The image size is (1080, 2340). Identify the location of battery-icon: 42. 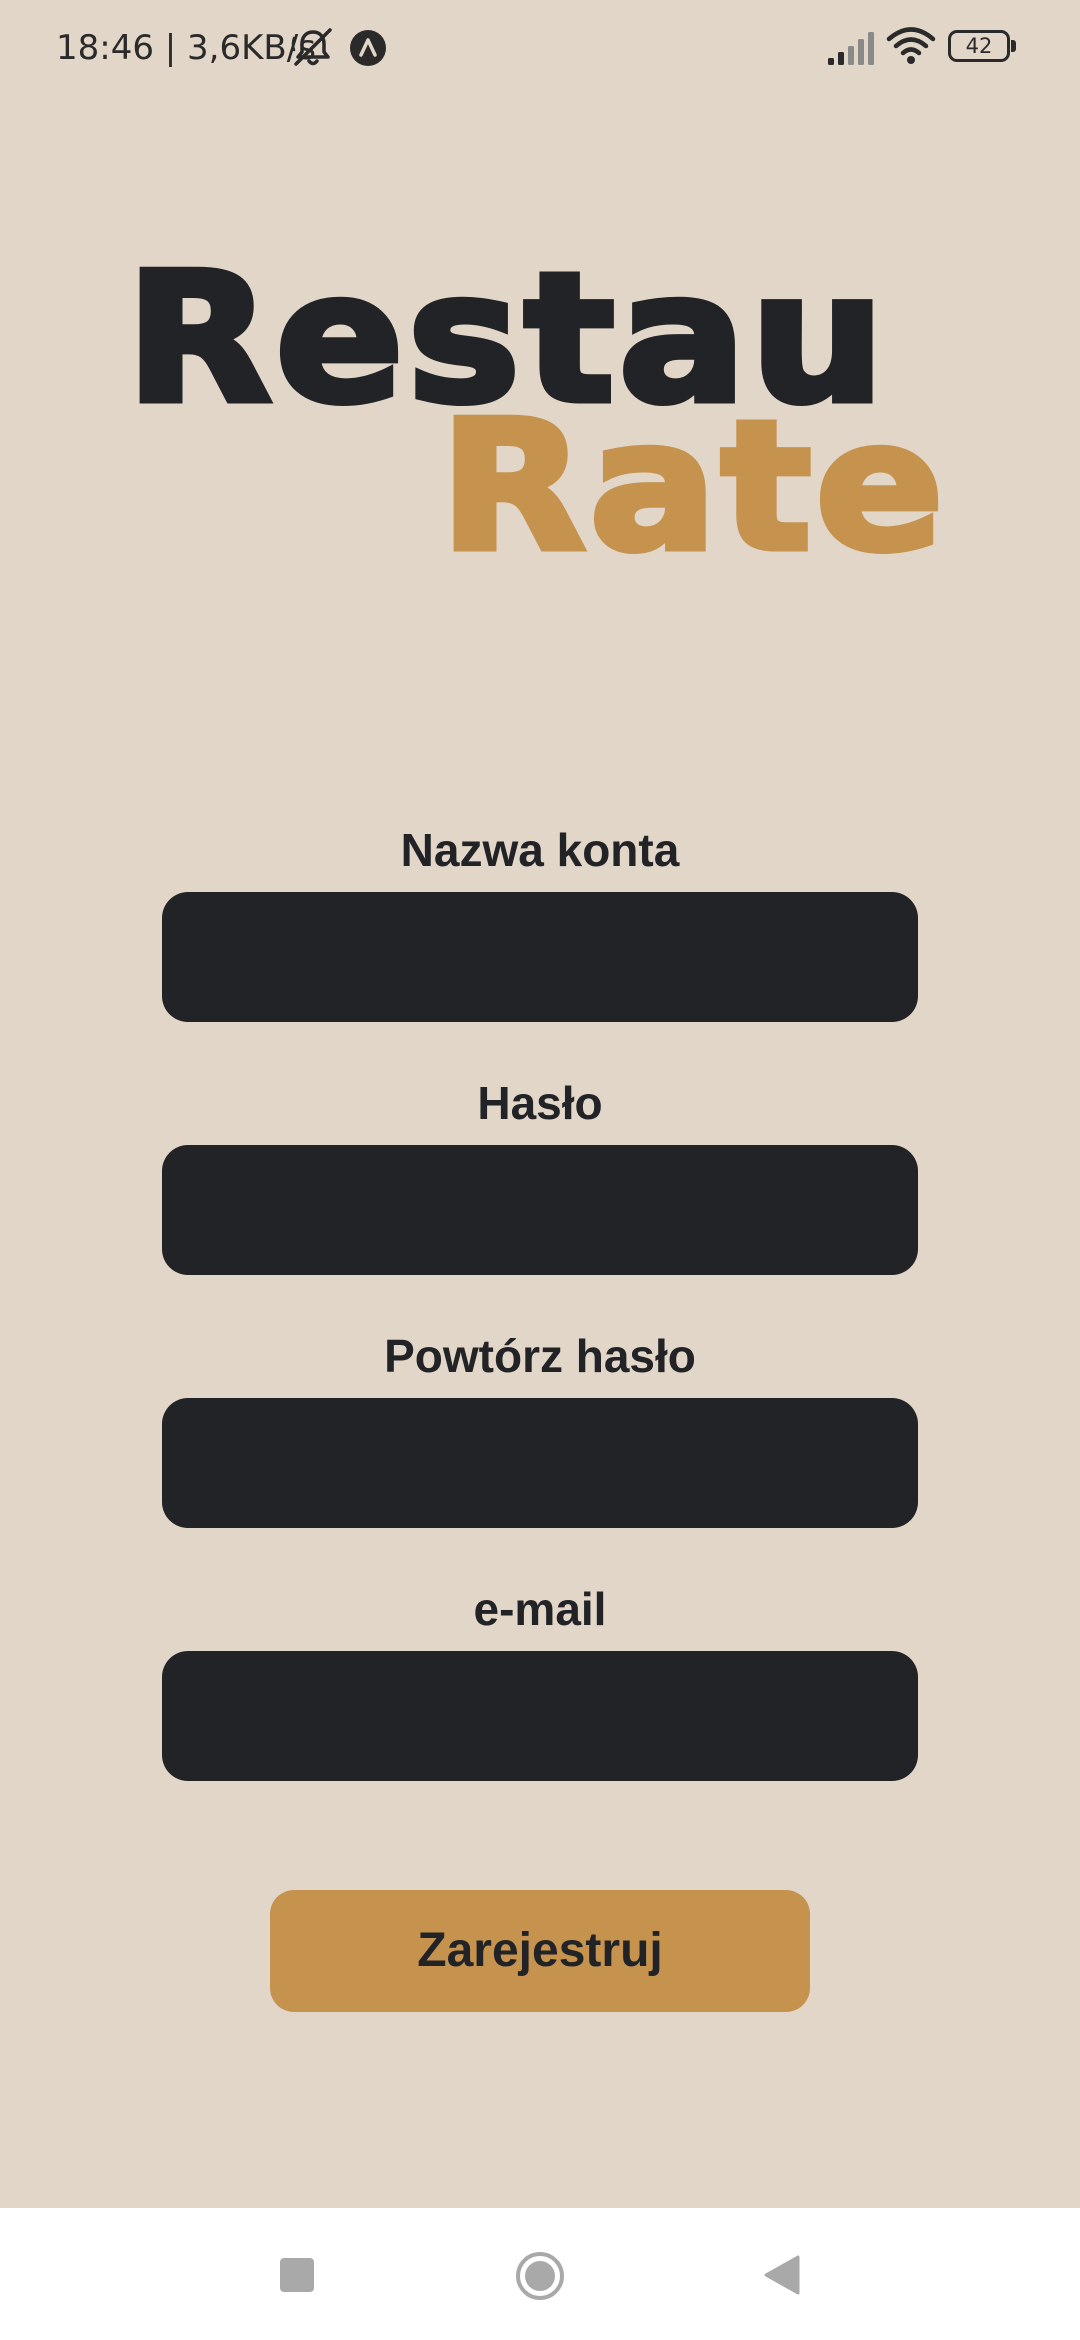
(983, 47).